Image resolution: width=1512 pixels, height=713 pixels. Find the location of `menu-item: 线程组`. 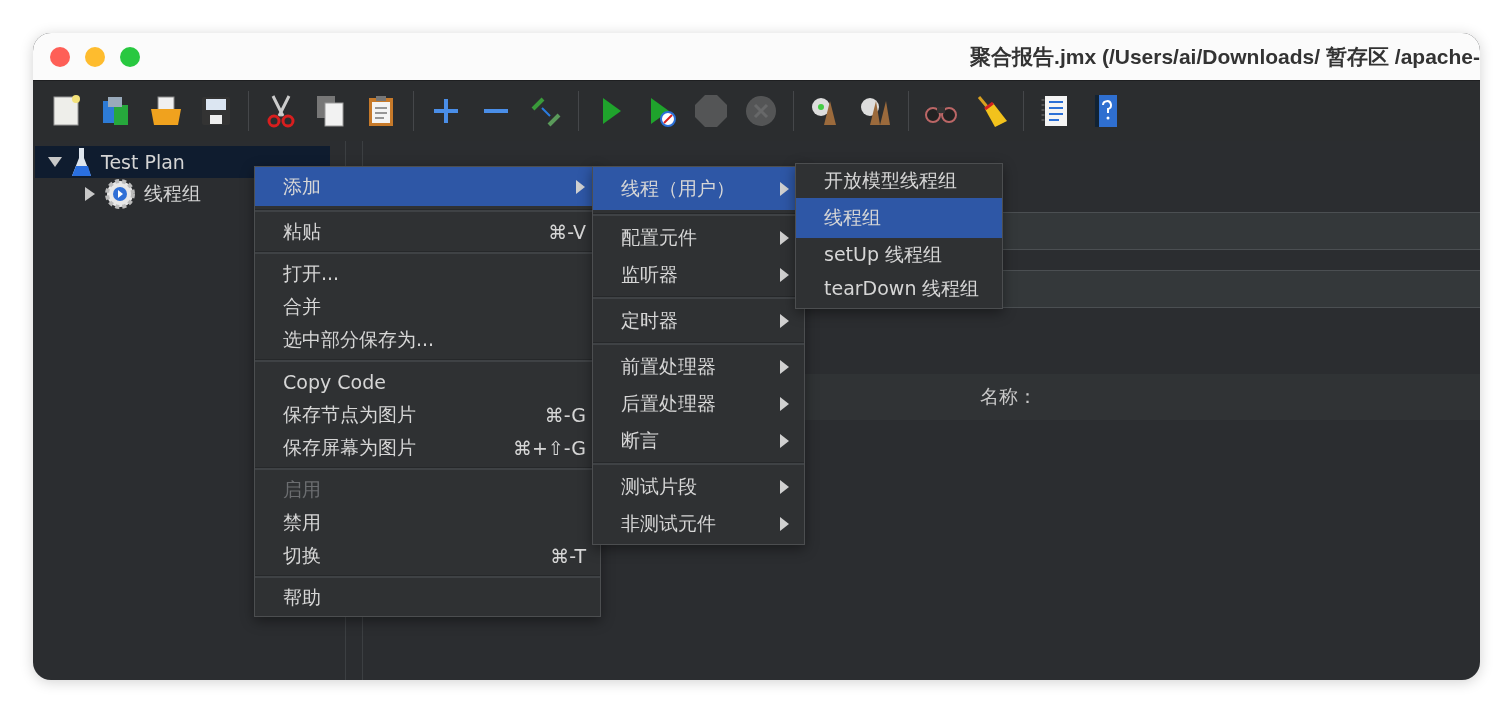

menu-item: 线程组 is located at coordinates (899, 218).